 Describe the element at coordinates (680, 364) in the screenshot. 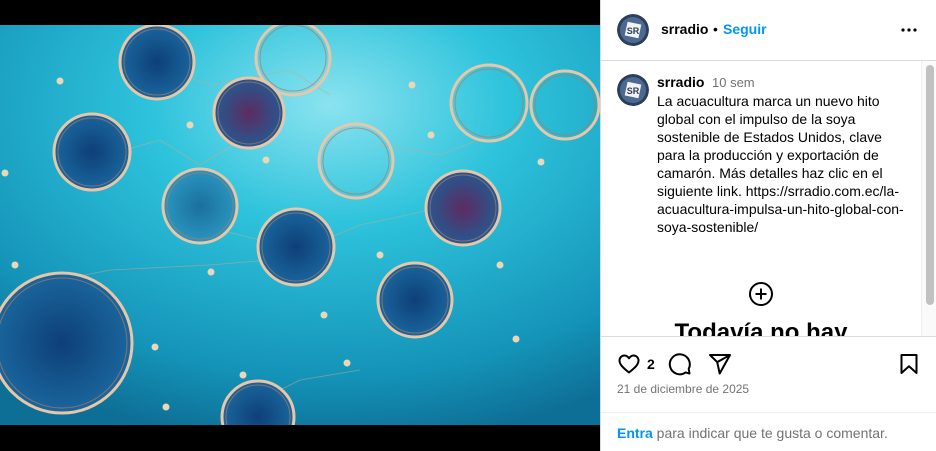

I see `comment-icon` at that location.